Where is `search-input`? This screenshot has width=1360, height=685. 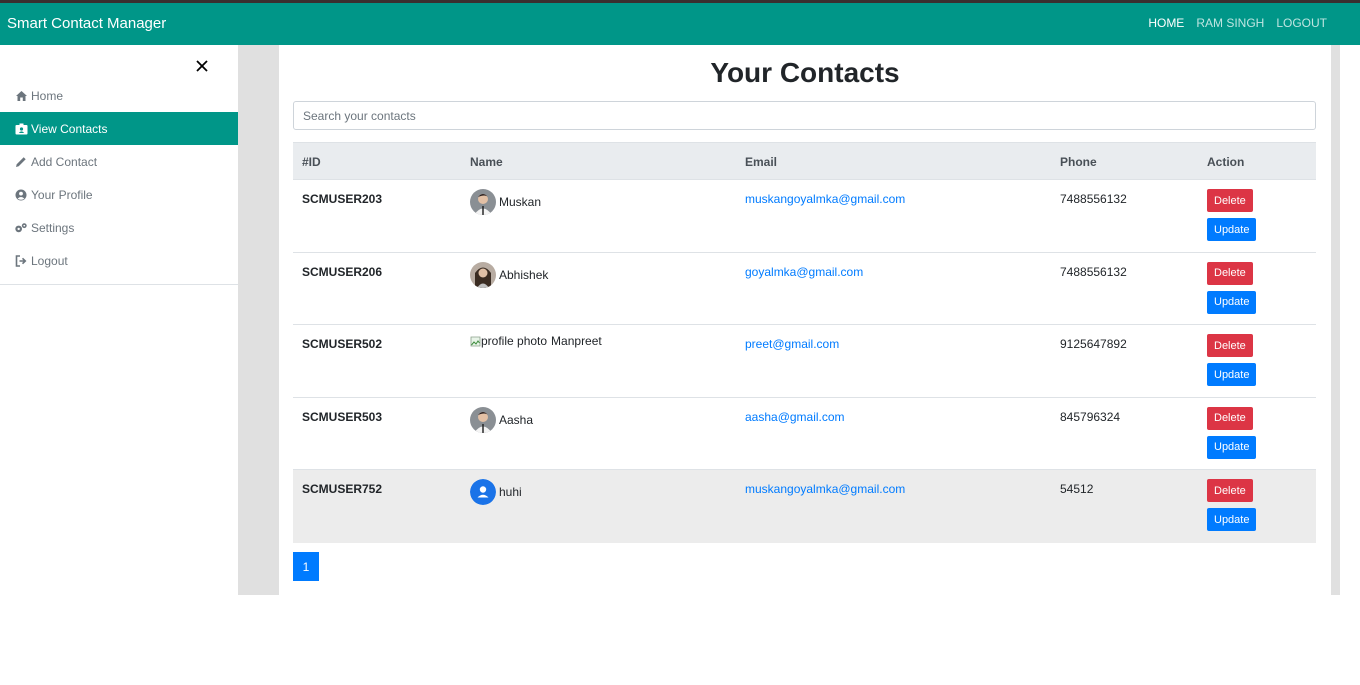
search-input is located at coordinates (804, 115).